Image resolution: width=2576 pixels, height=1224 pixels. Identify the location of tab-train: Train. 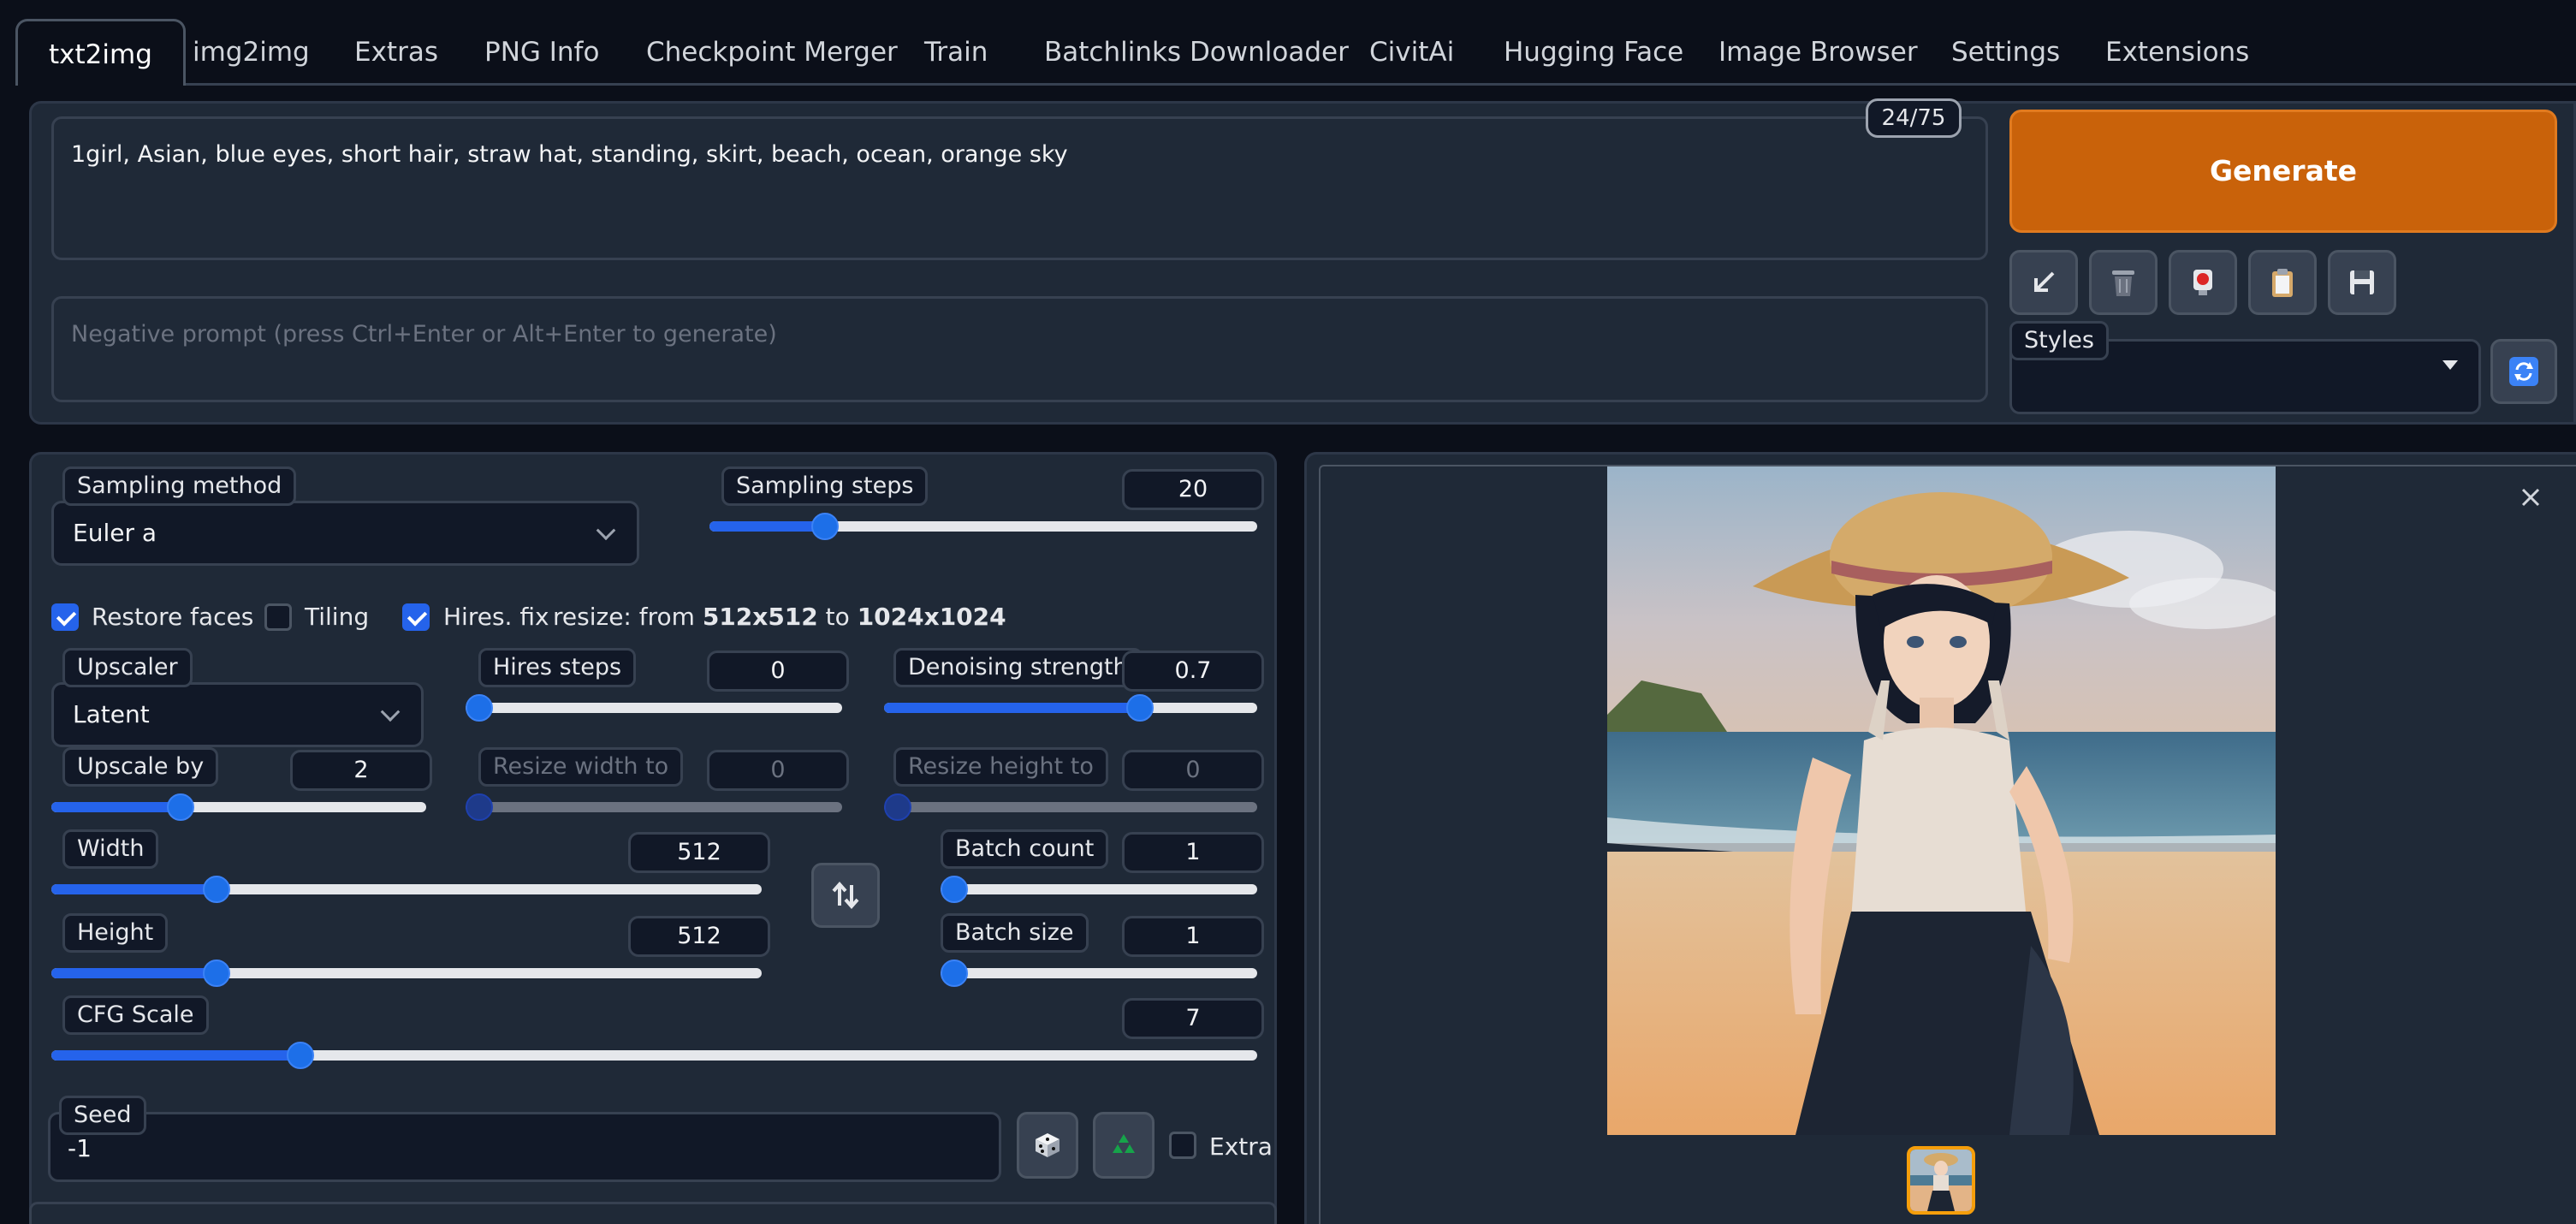
(955, 52).